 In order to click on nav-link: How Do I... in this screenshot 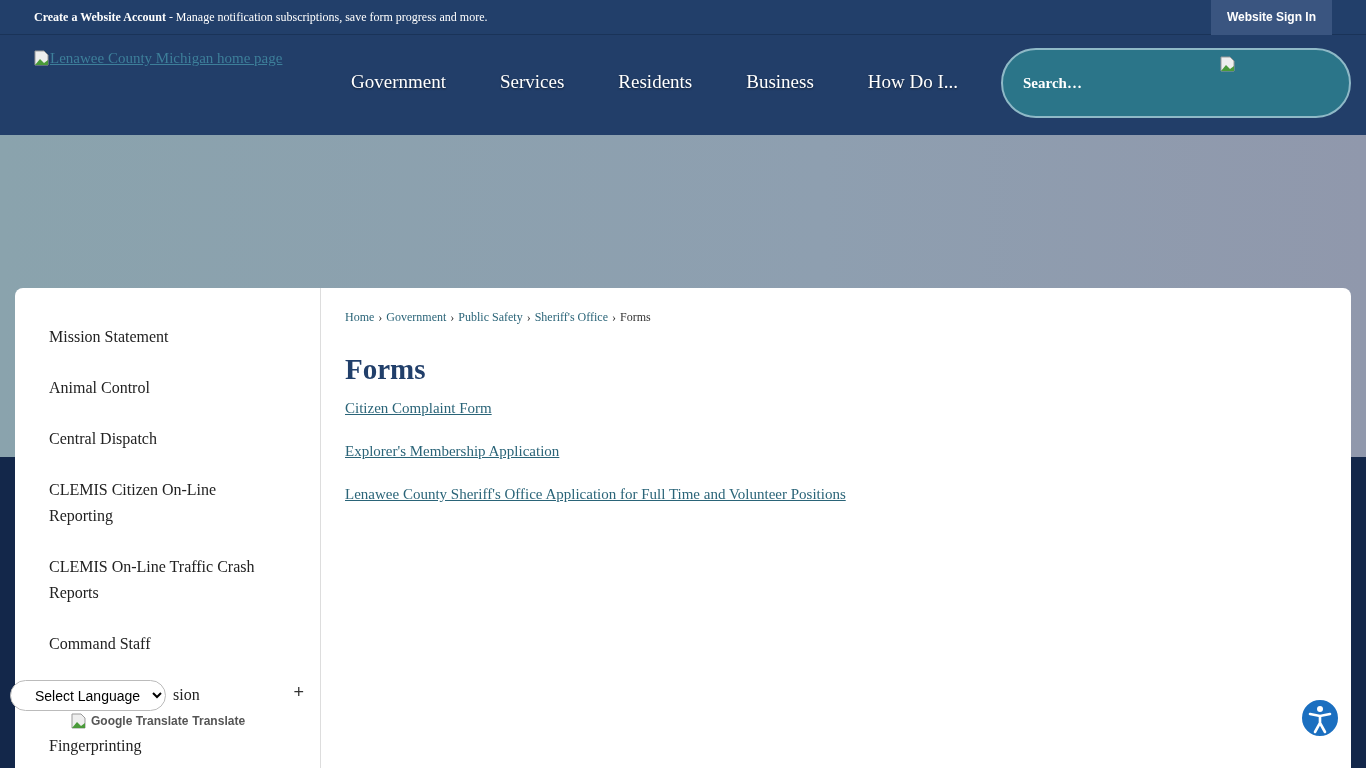, I will do `click(913, 82)`.